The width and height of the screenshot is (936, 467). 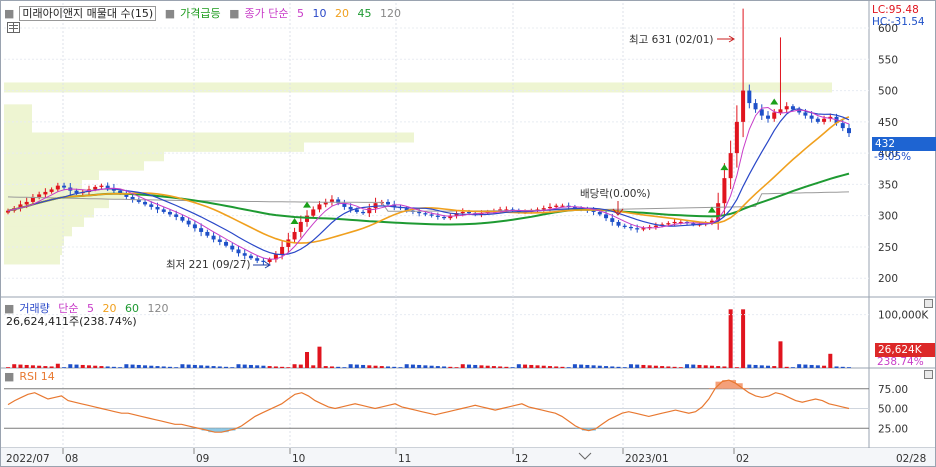 What do you see at coordinates (521, 459) in the screenshot?
I see `date-tick: 12` at bounding box center [521, 459].